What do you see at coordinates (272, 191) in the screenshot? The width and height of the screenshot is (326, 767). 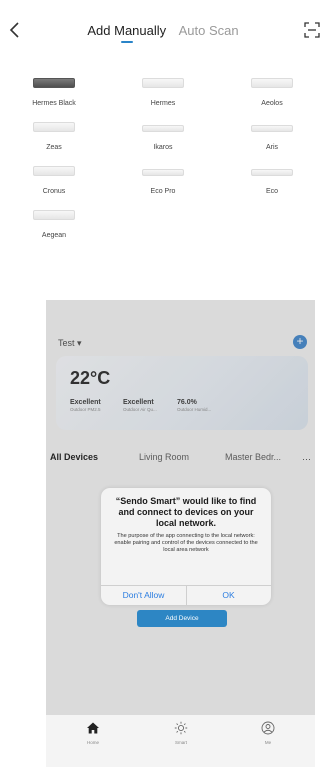 I see `model-name: Eco` at bounding box center [272, 191].